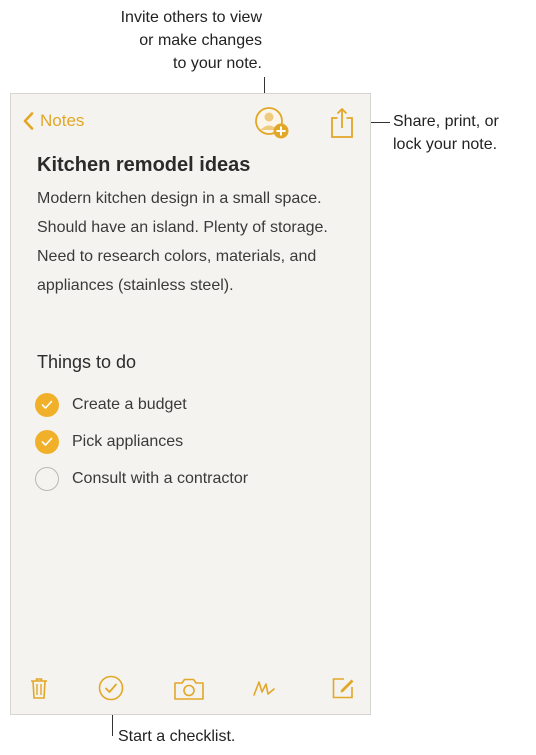 The height and width of the screenshot is (755, 536). I want to click on back-label: Notes, so click(62, 120).